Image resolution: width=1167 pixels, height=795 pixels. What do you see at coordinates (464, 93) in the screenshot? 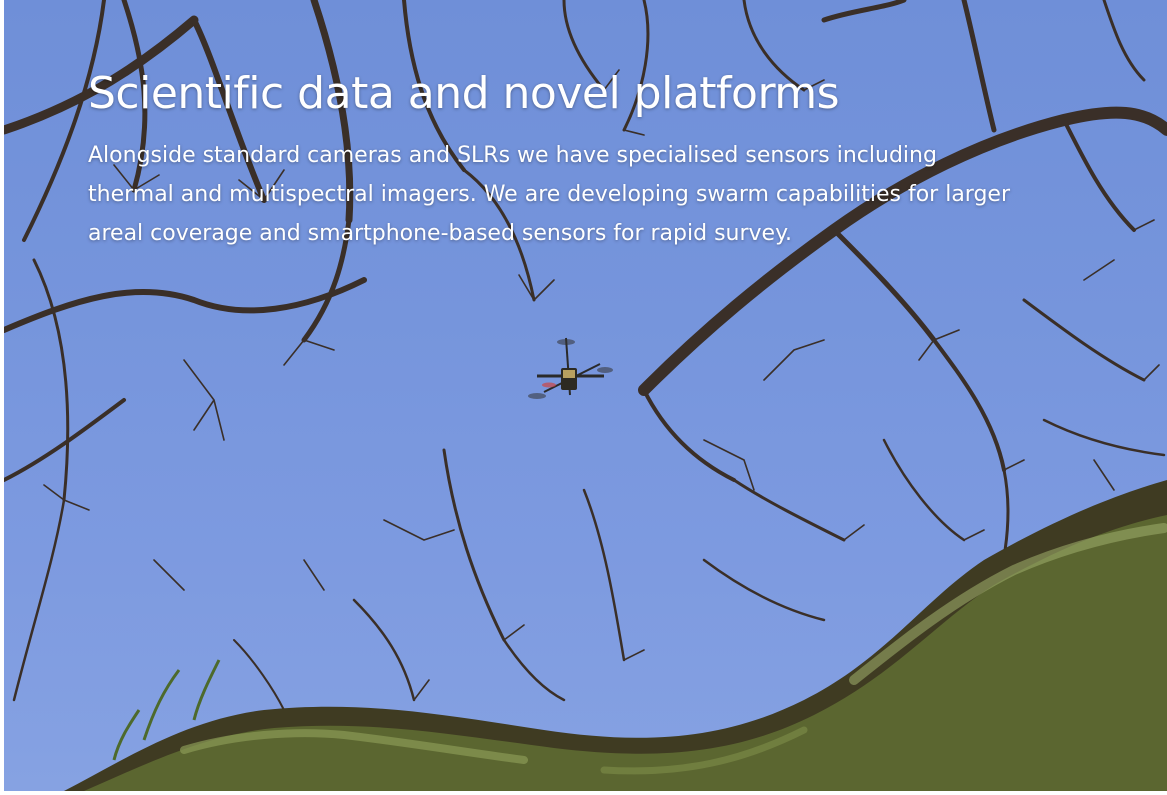
I see `caption-heading: Scientific data and novel platforms` at bounding box center [464, 93].